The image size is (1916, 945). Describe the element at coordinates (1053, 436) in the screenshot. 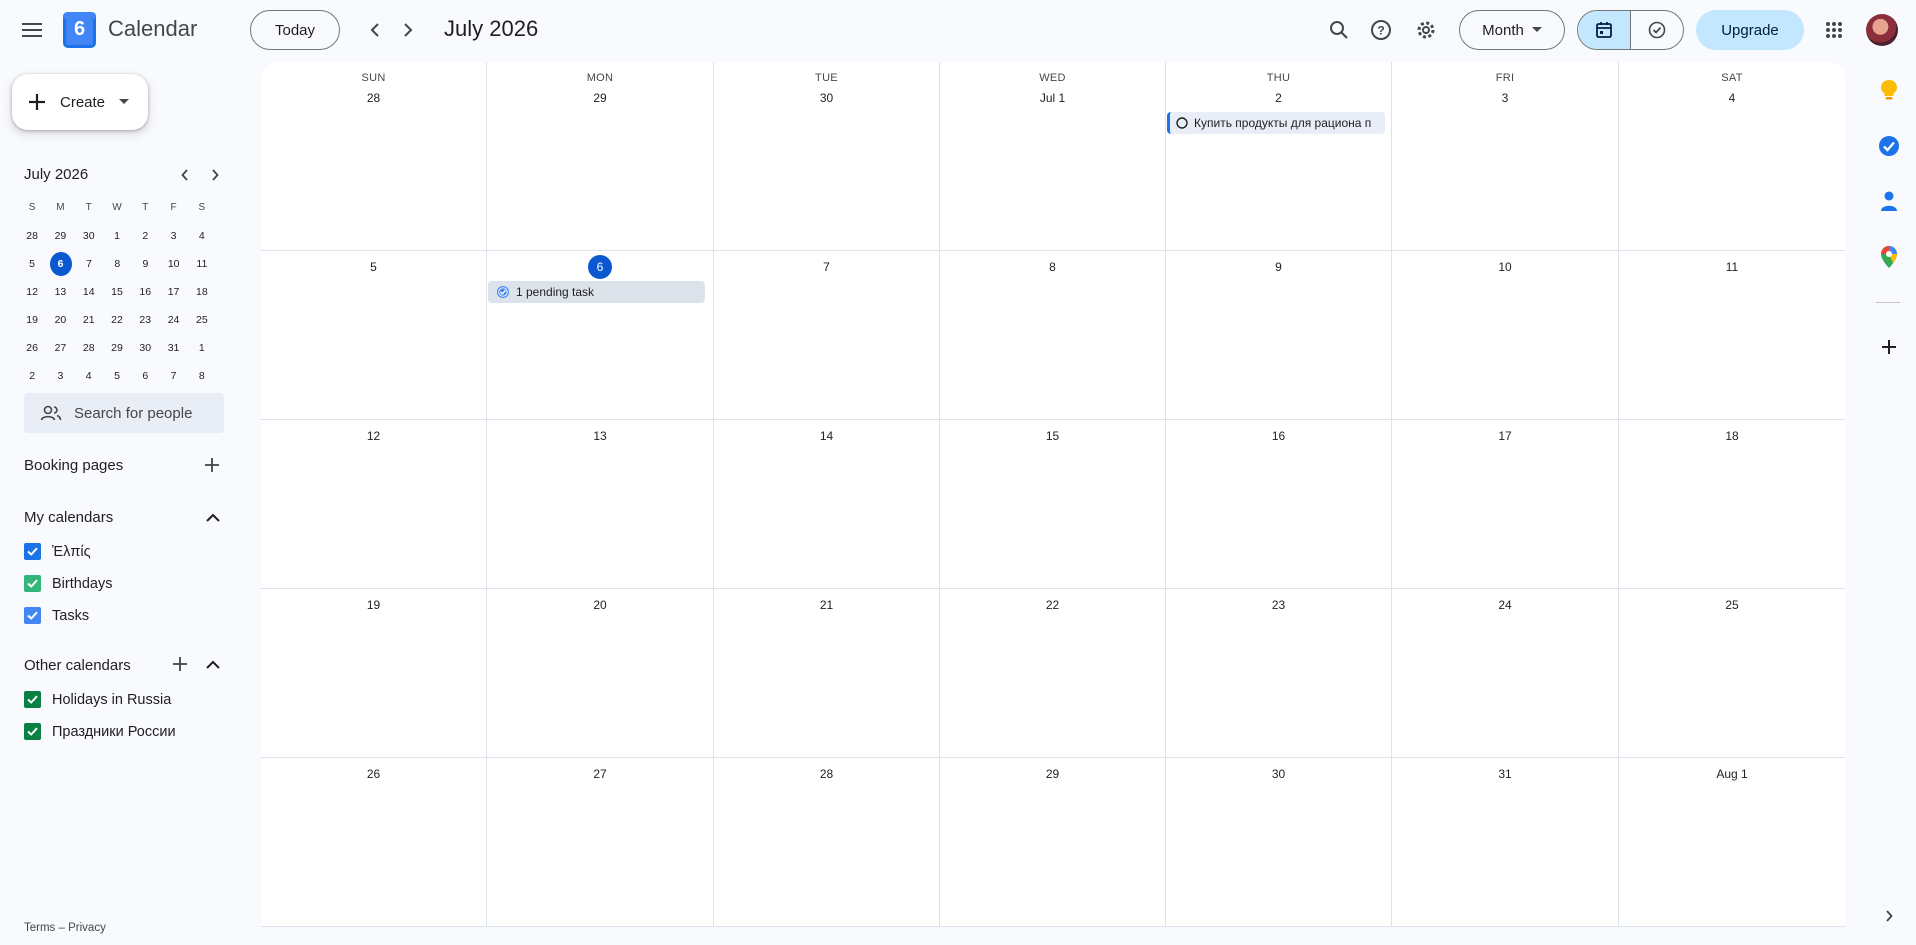

I see `day-number-link: 15` at that location.